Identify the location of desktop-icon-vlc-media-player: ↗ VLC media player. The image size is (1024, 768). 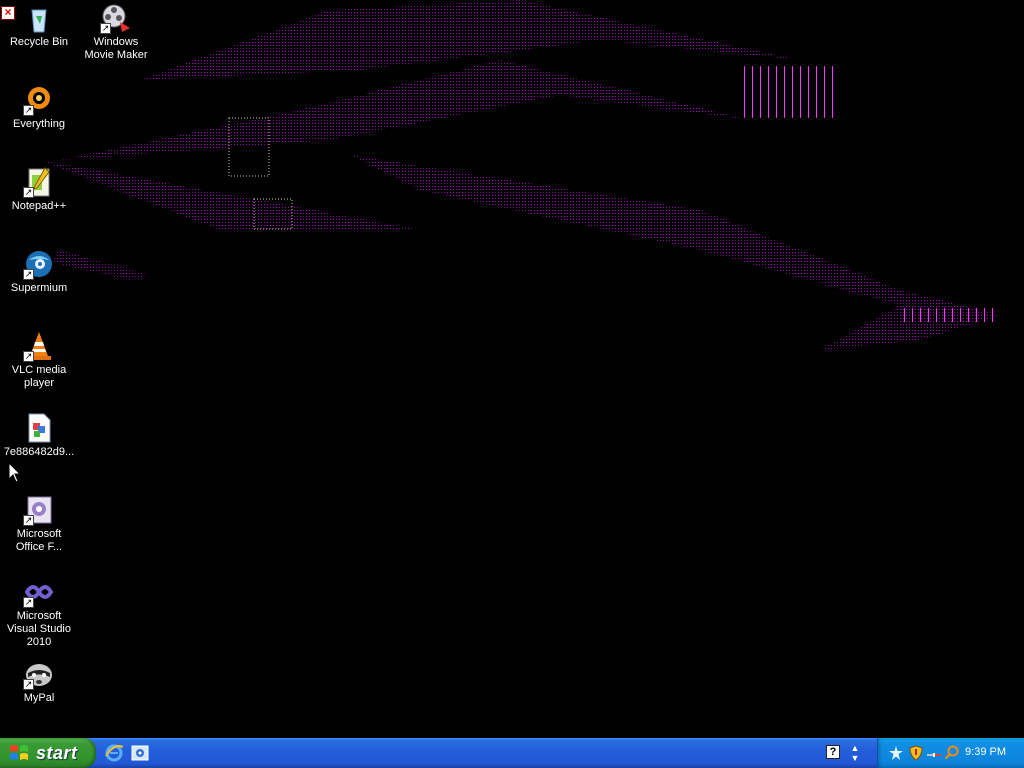
(39, 360).